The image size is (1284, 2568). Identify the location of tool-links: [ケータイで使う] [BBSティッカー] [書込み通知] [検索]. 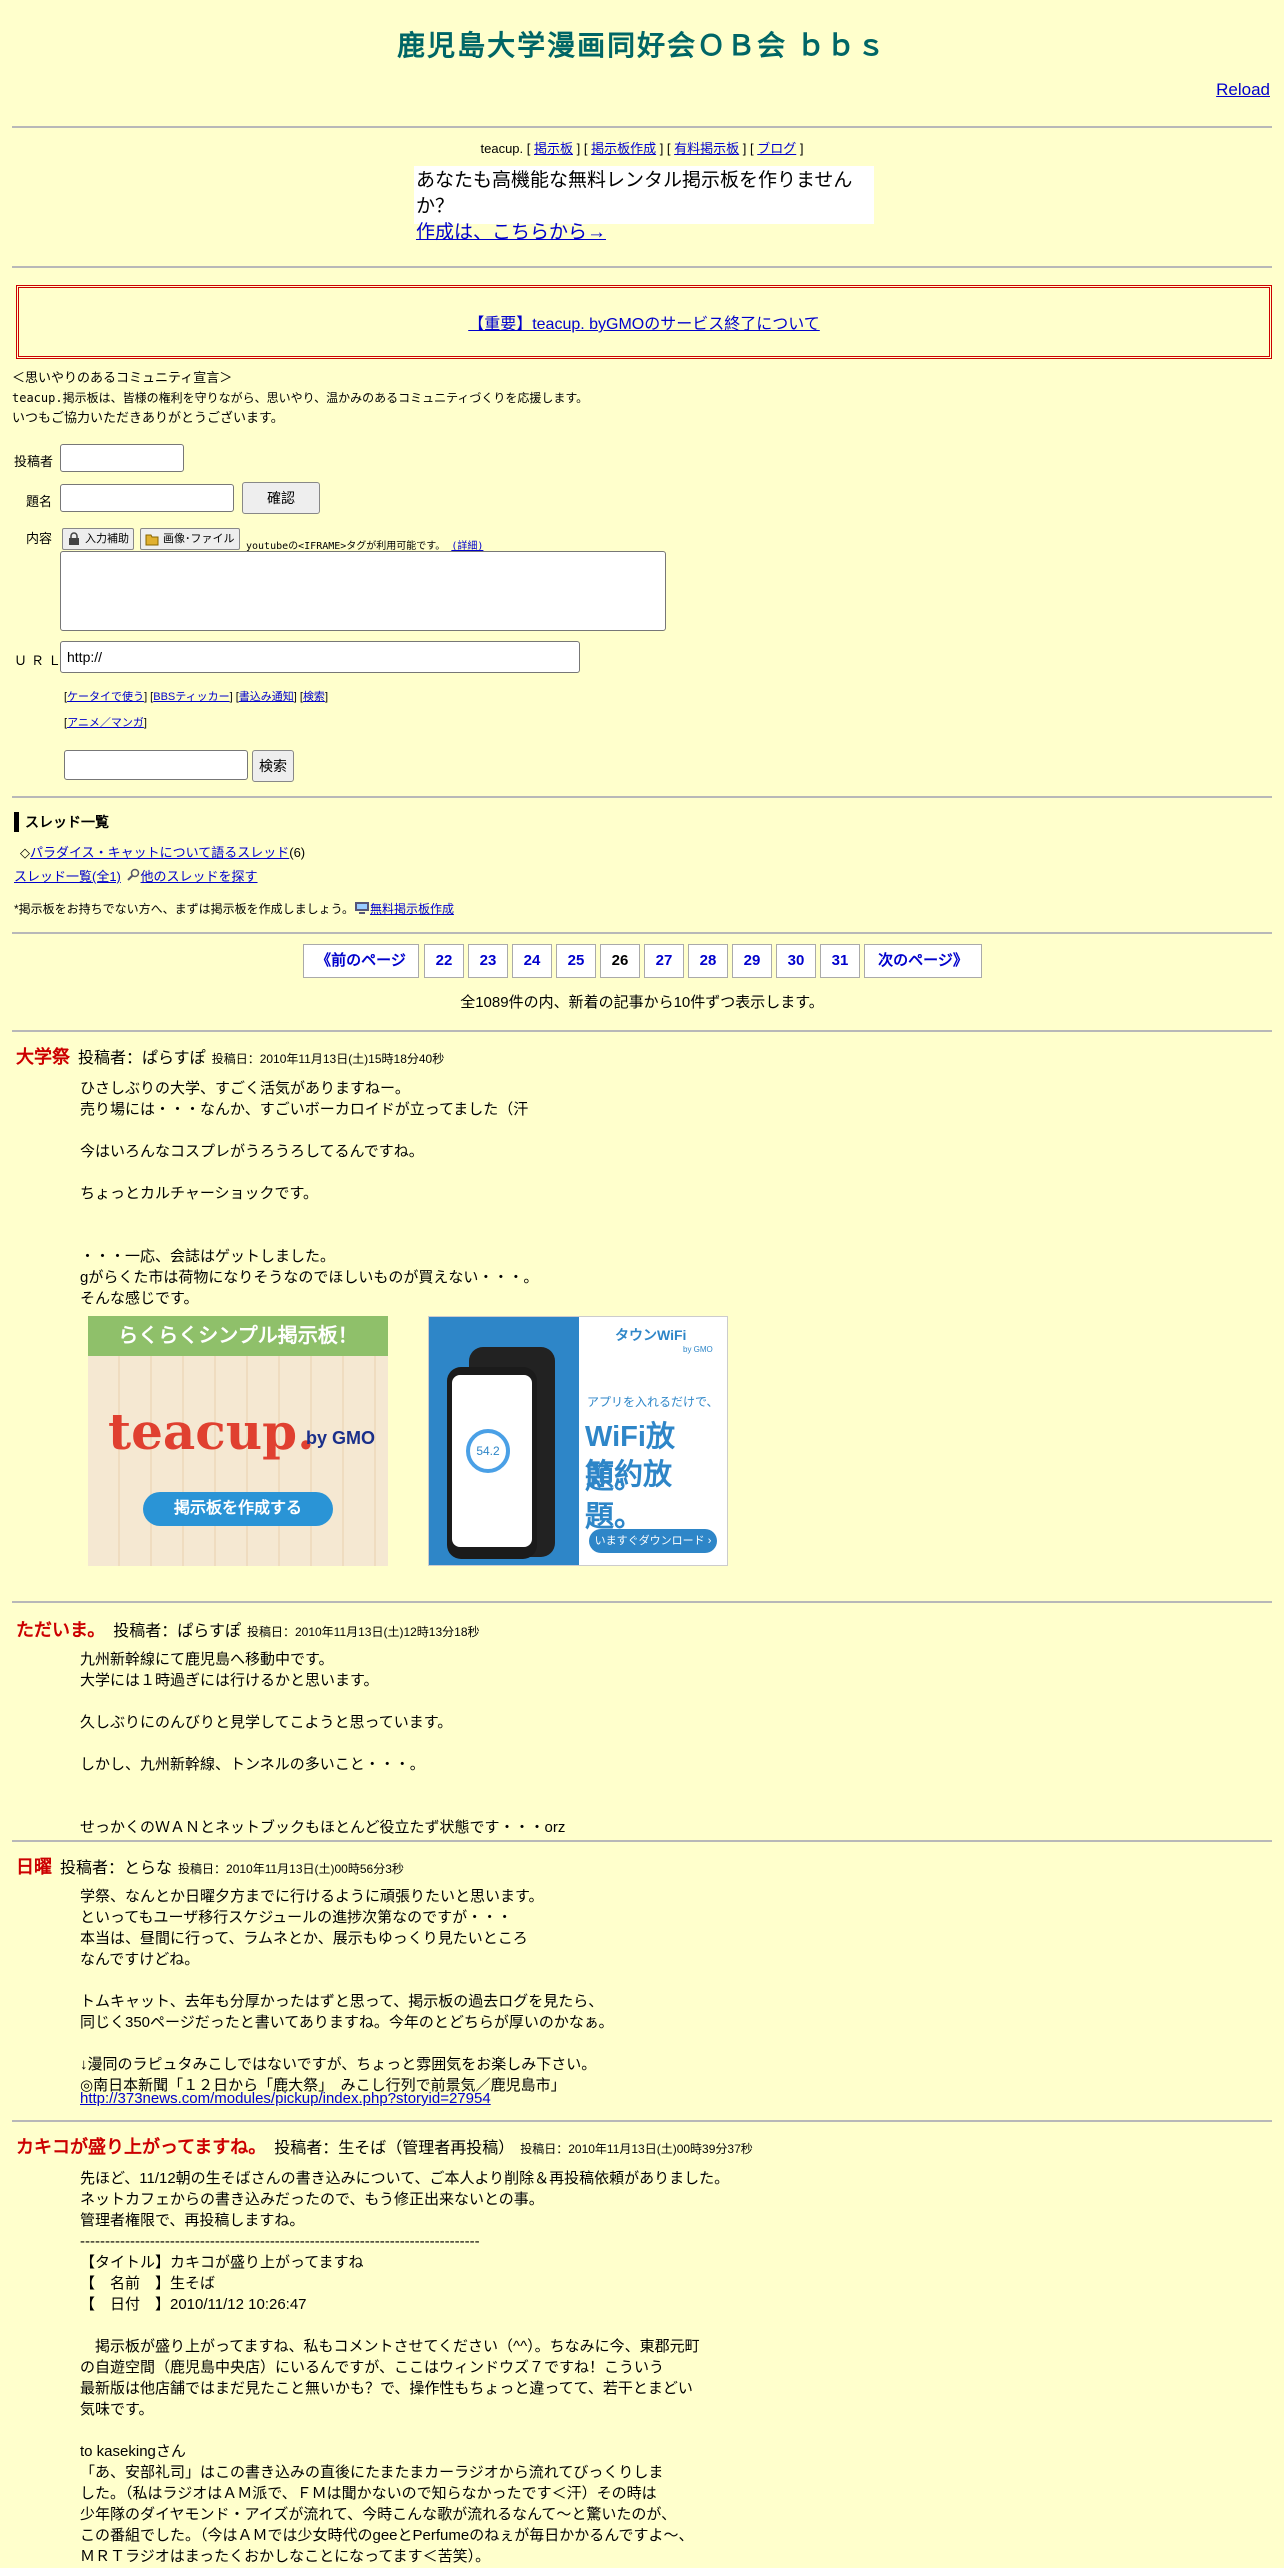
(196, 697).